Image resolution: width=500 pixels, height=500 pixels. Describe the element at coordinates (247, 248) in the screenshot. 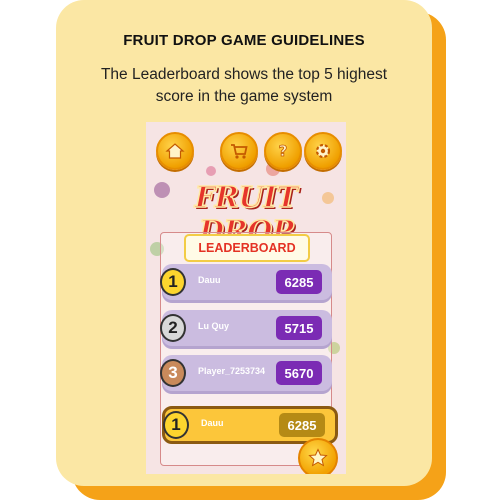

I see `leaderboard-title: LEADERBOARD` at that location.